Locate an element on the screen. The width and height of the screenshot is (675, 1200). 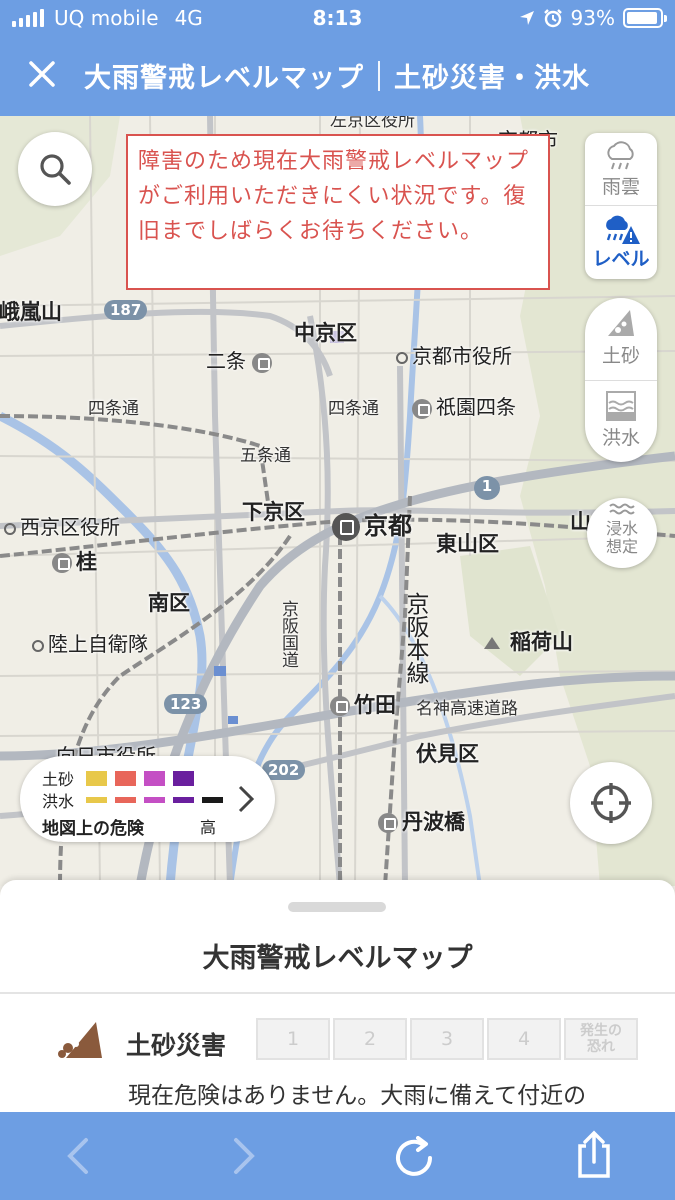
hazard-legend: 土砂 洪水 地図上の危険 高 is located at coordinates (147, 799).